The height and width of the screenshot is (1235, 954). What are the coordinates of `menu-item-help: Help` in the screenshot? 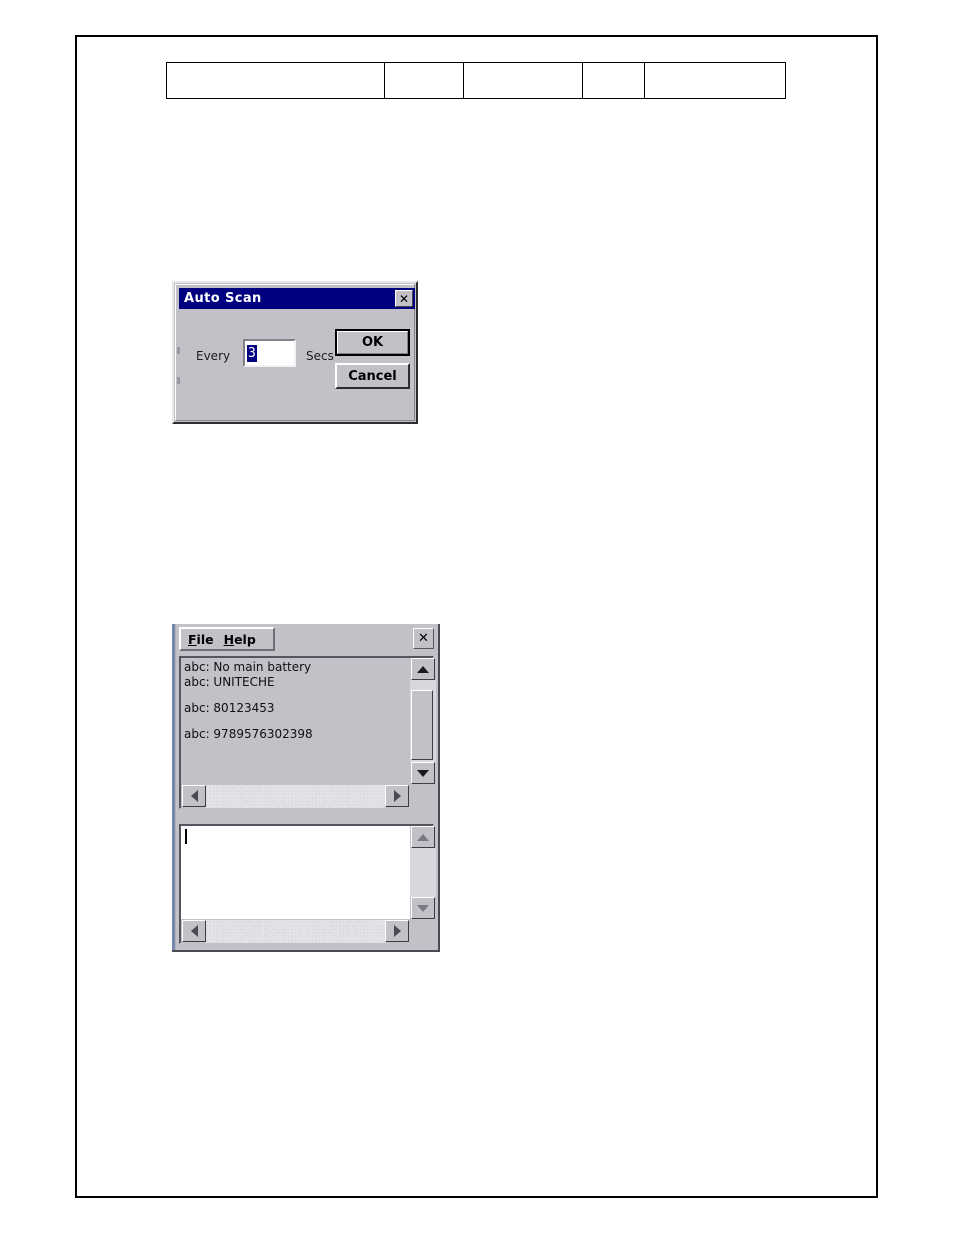 It's located at (240, 639).